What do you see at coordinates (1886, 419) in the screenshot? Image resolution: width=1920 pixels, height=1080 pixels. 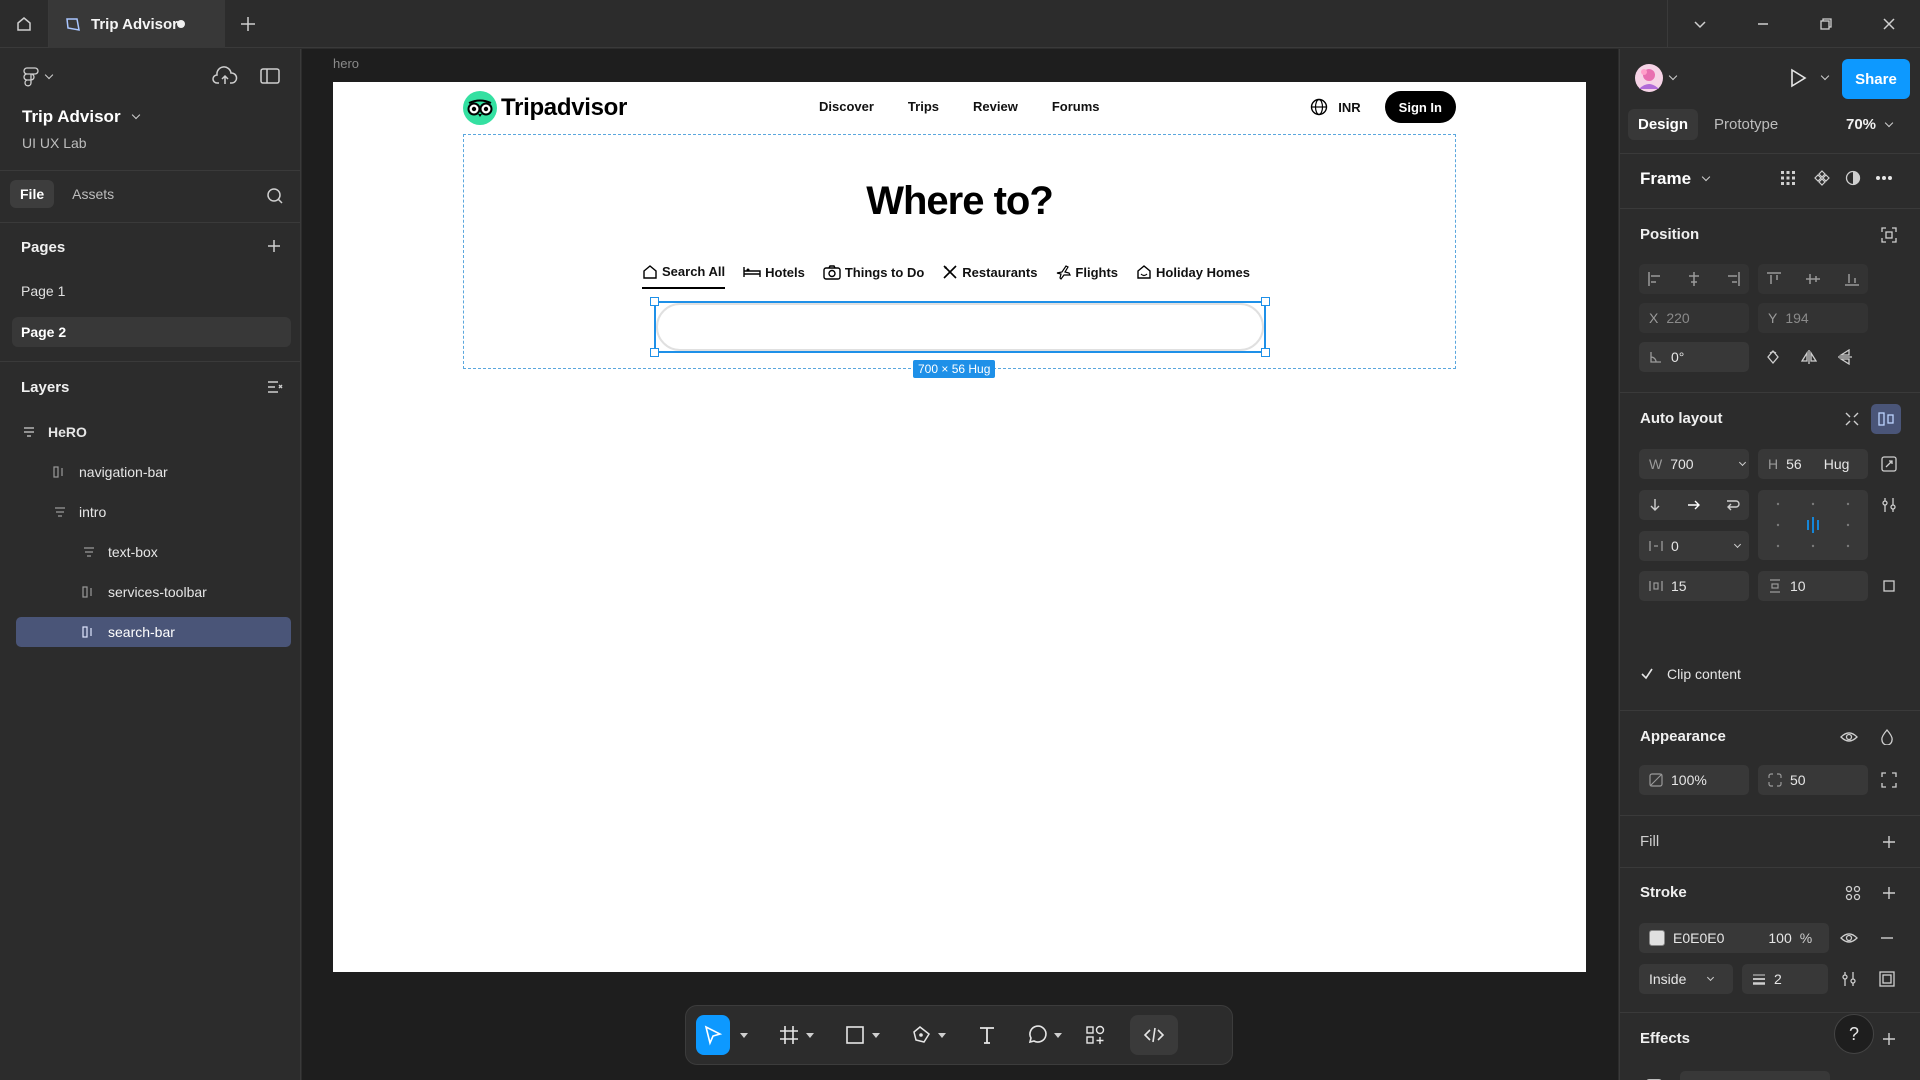 I see `auto-layout-toggle-button` at bounding box center [1886, 419].